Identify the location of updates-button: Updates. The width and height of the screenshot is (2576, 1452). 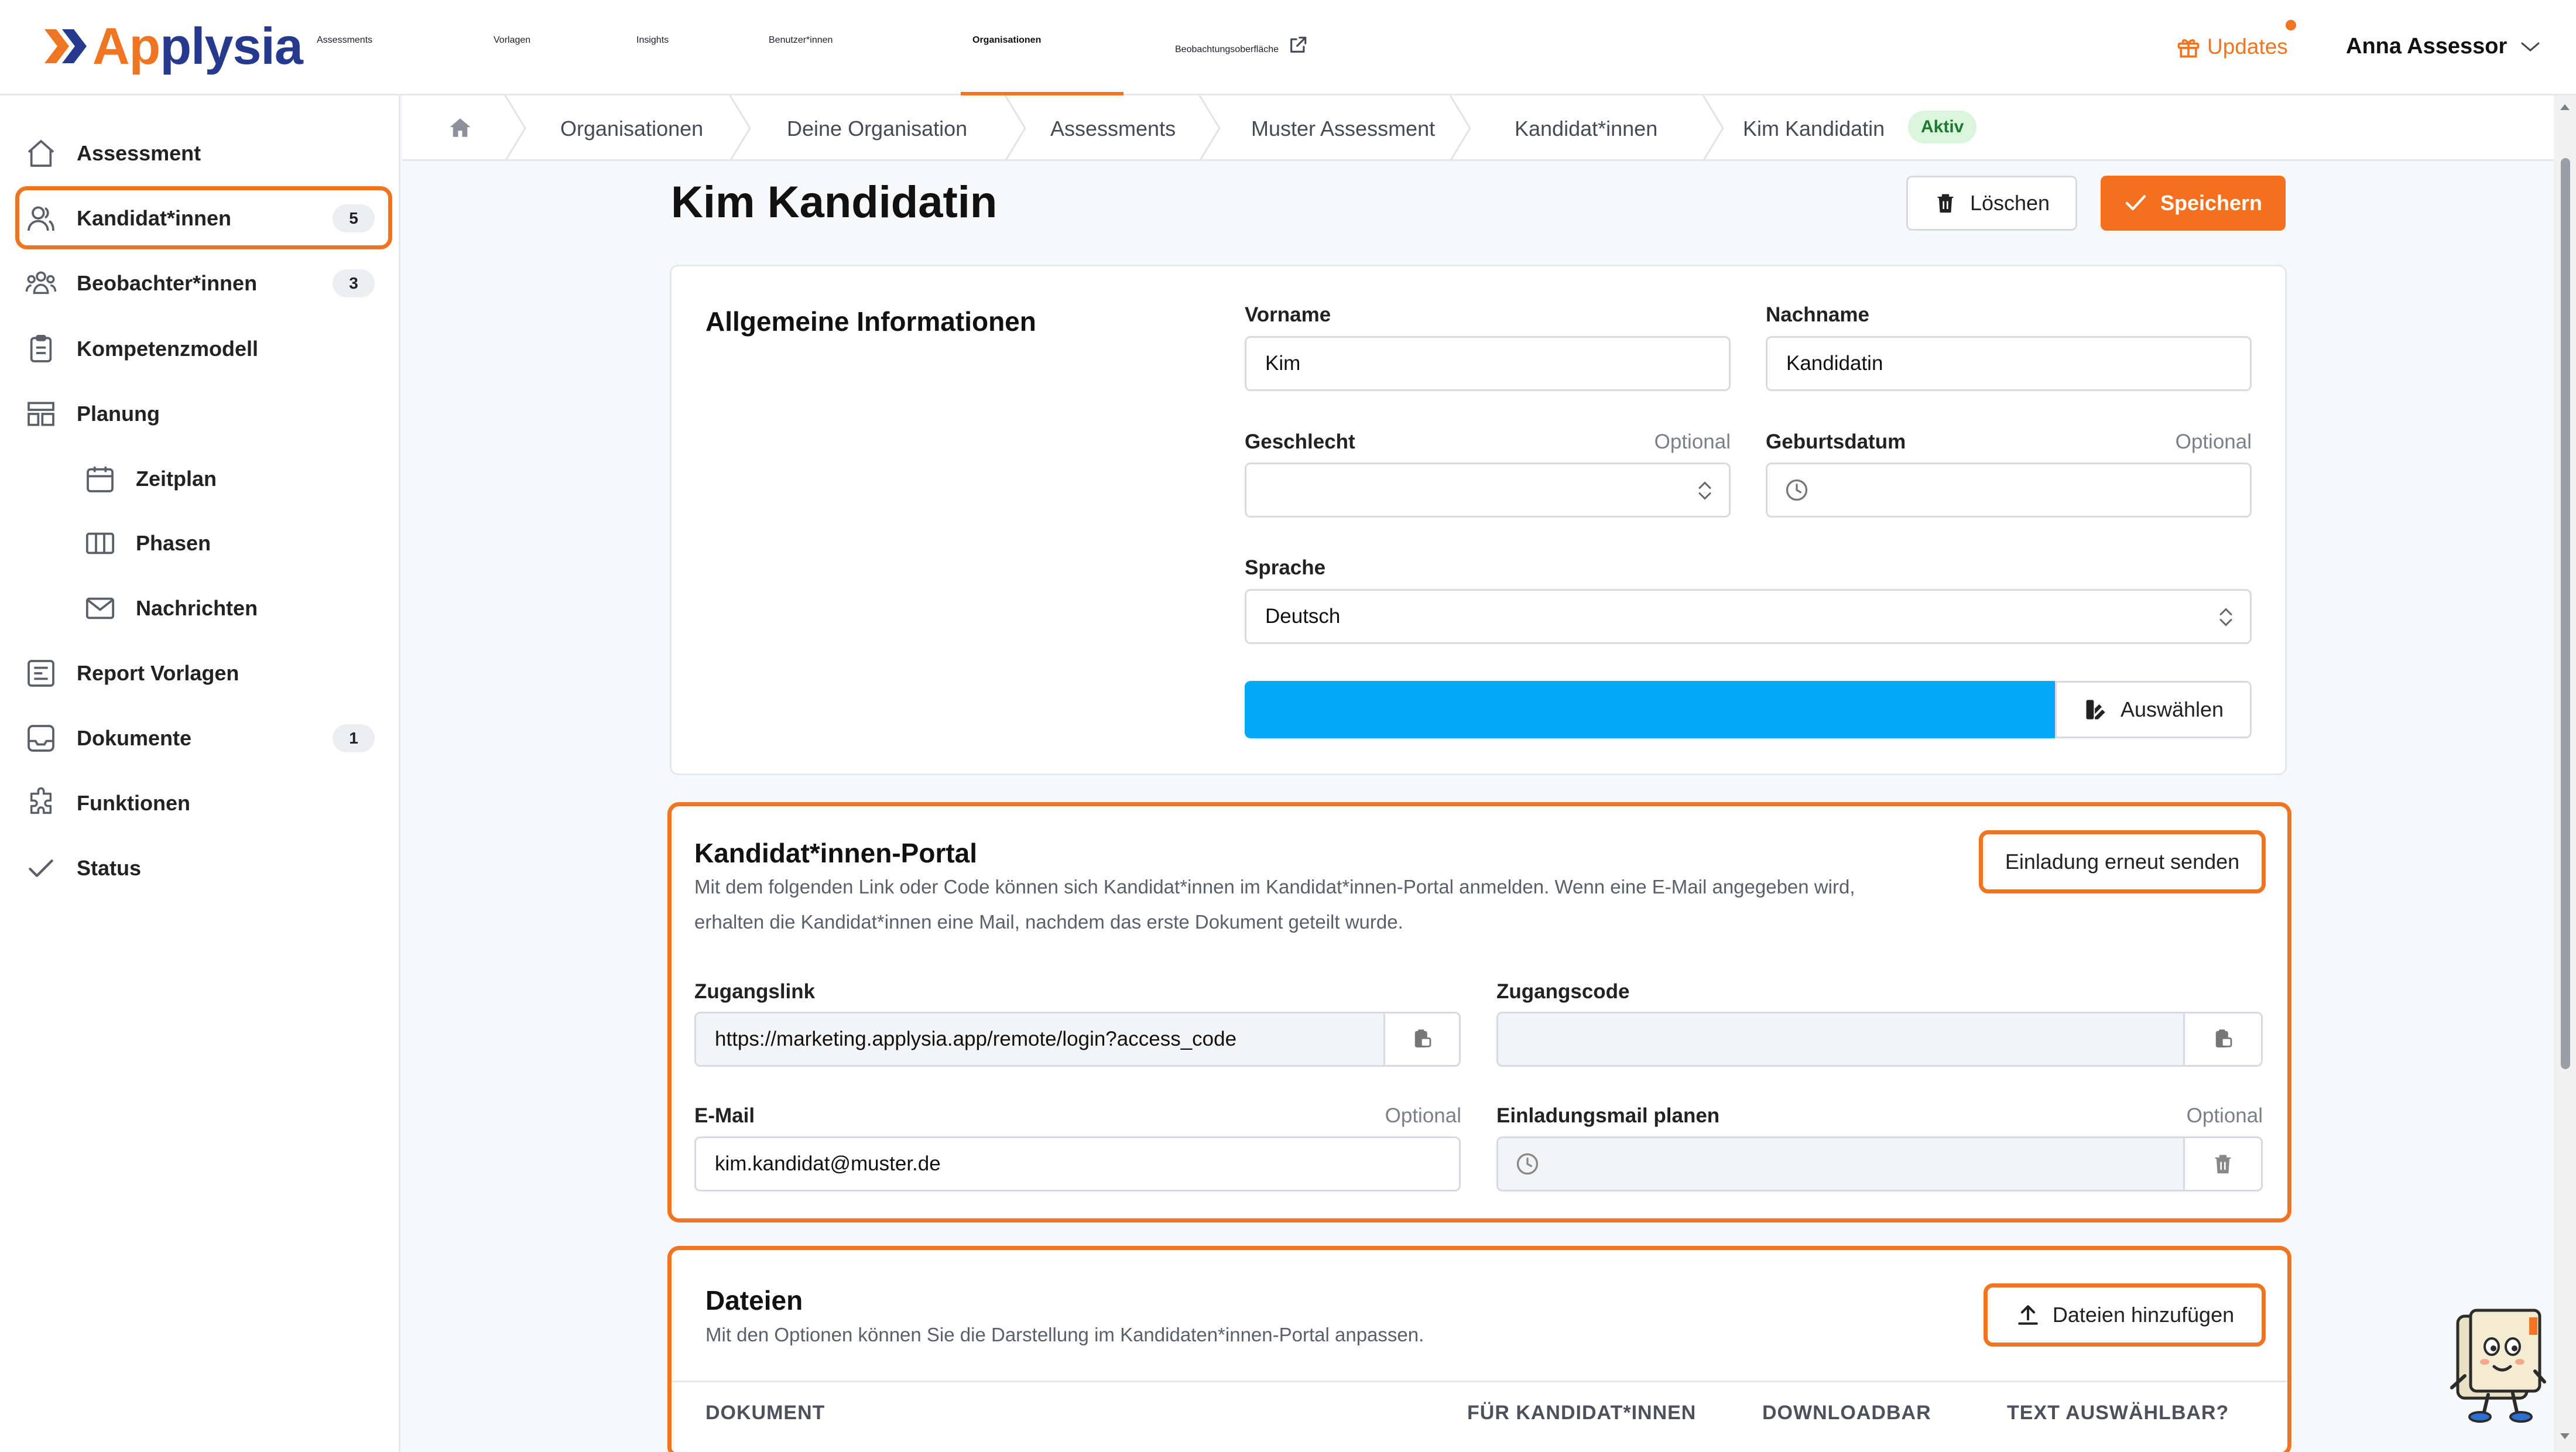
(2232, 47).